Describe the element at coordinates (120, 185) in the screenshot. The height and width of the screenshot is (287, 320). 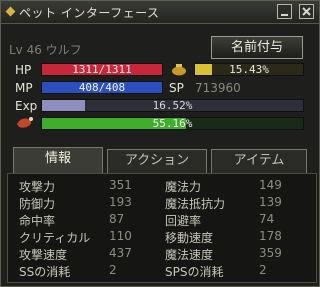
I see `stat-value: 351` at that location.